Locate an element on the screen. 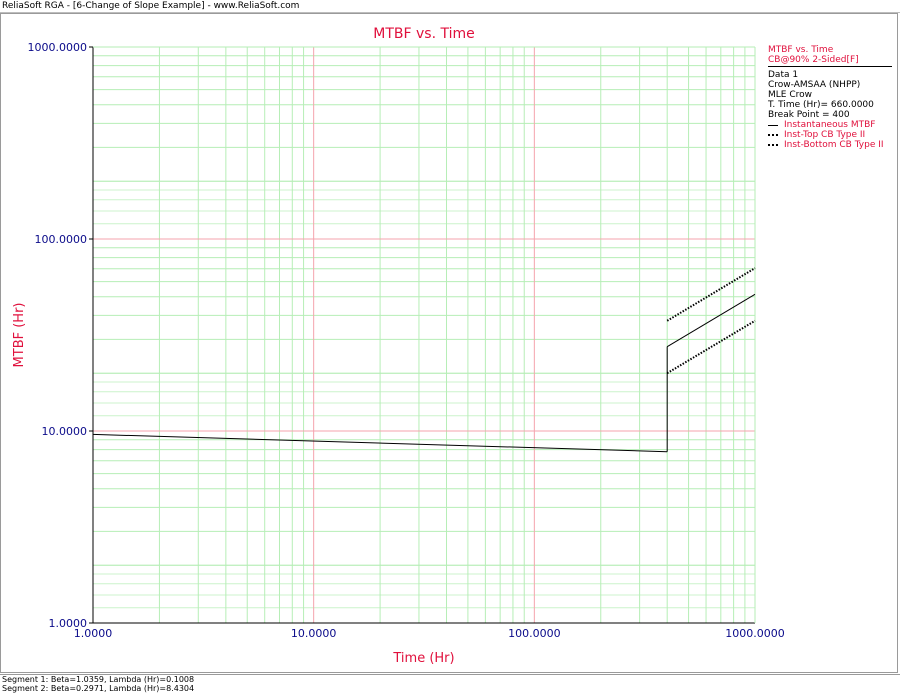 This screenshot has height=695, width=900. chart-title: MTBF vs. Time is located at coordinates (423, 34).